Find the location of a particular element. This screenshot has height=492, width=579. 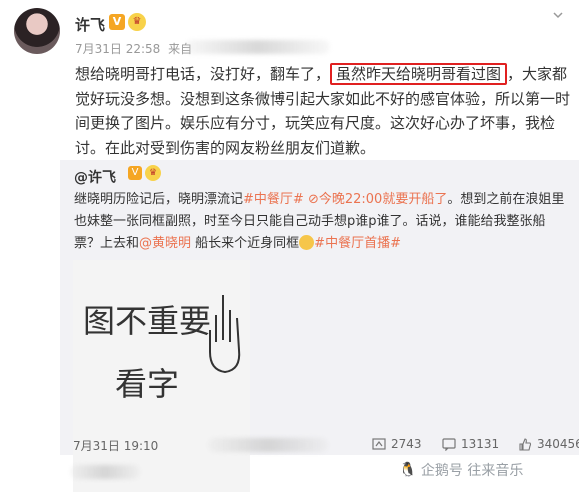

post-meta: 7月31日 22:58 来自 is located at coordinates (135, 48).